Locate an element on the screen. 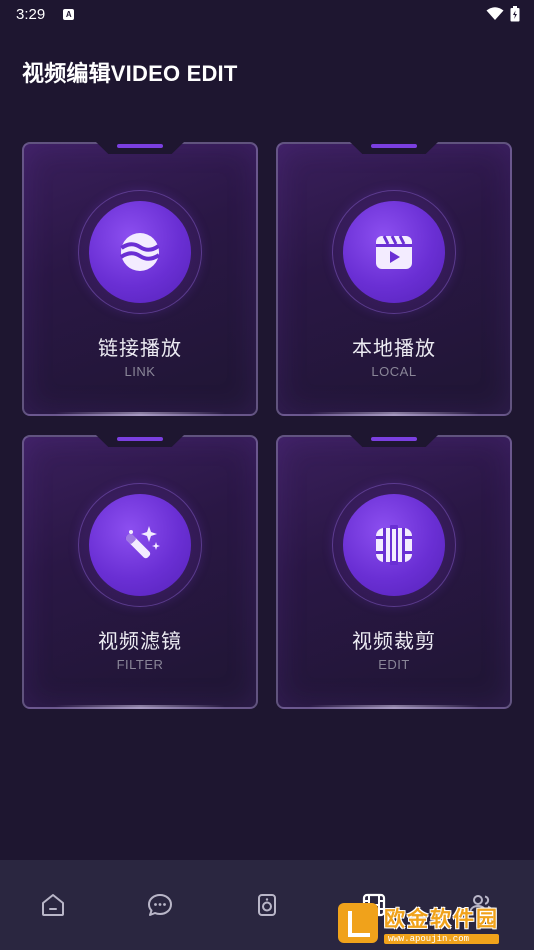  watermark-logo is located at coordinates (358, 923).